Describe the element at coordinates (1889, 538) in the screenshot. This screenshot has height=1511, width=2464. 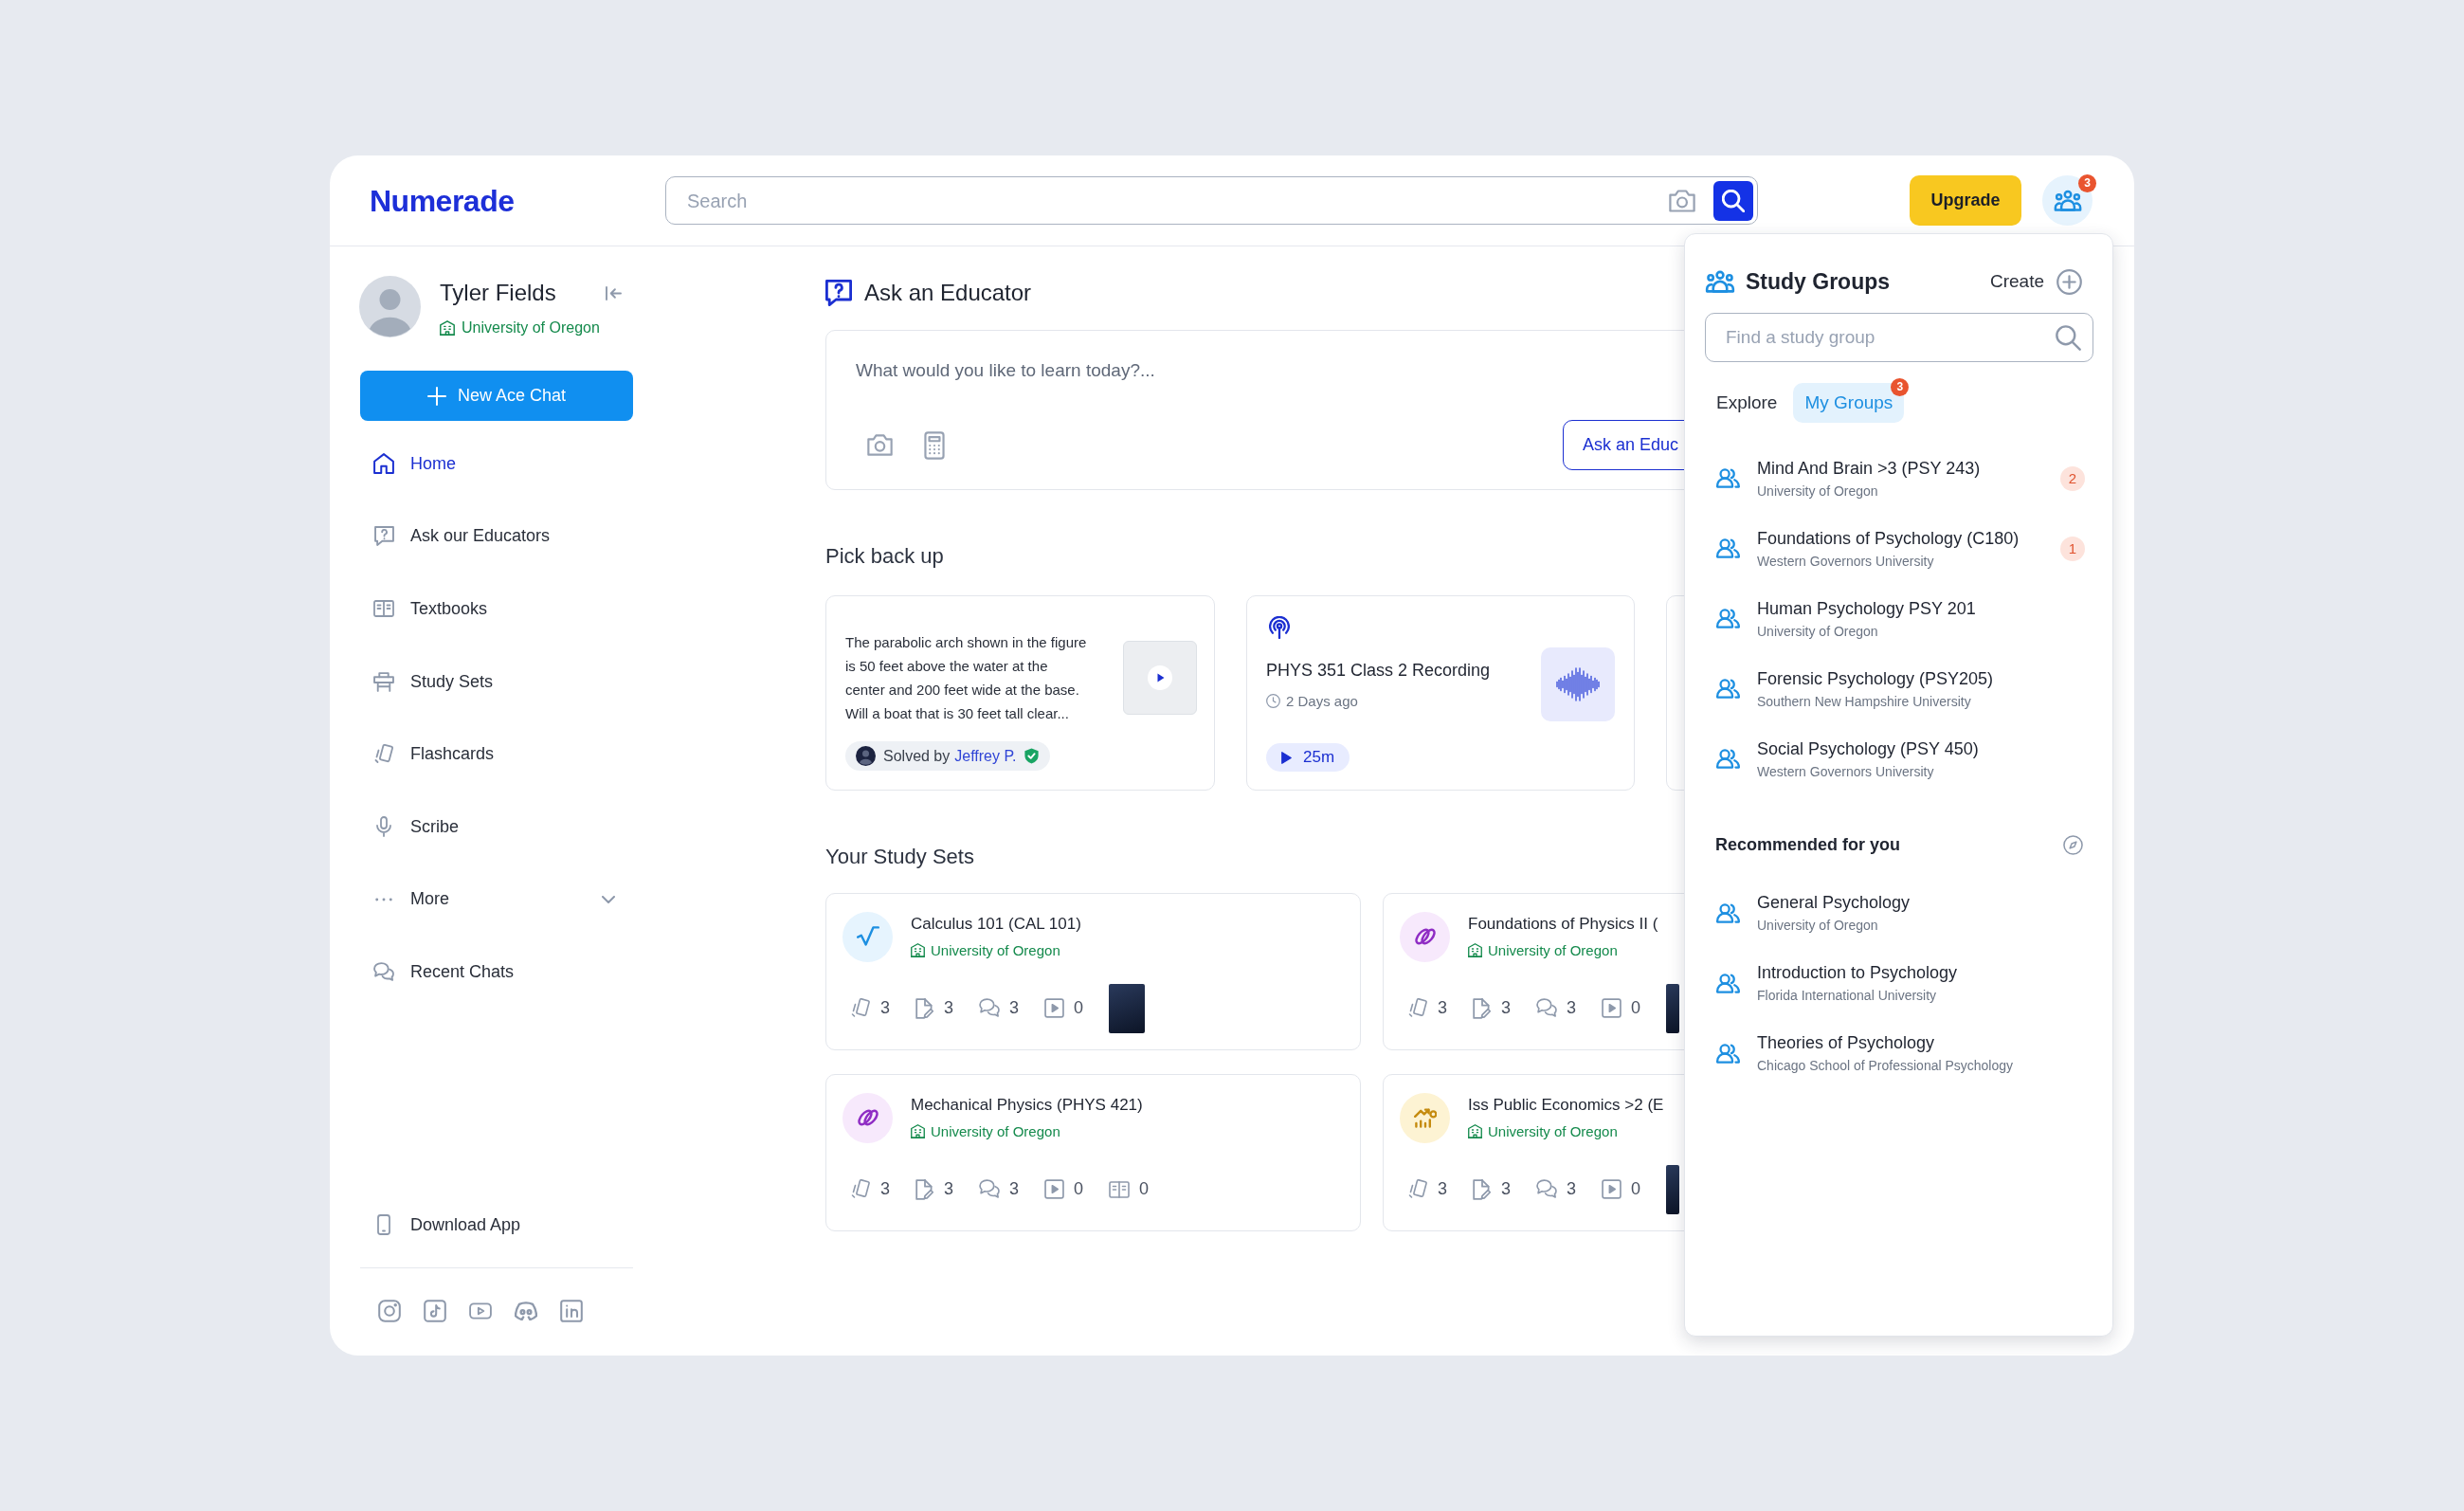
I see `group-name: Foundations of Psychology (C180)` at that location.